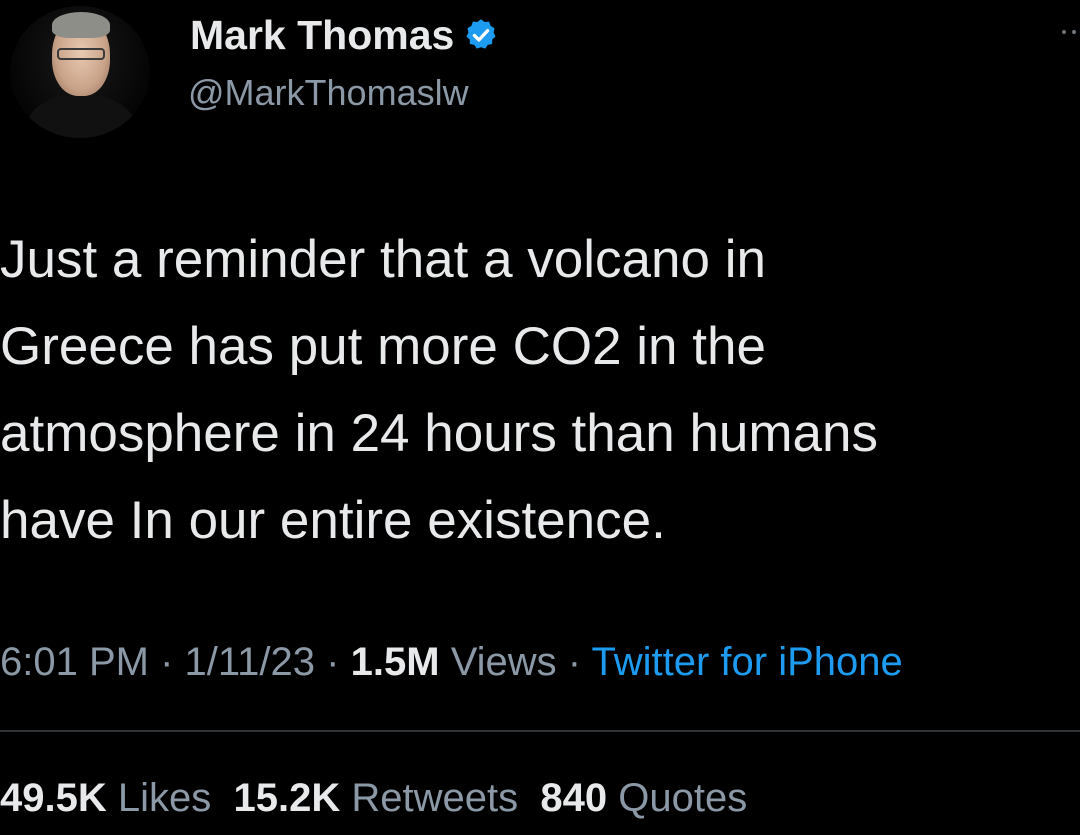 This screenshot has height=835, width=1080. Describe the element at coordinates (80, 72) in the screenshot. I see `avatar` at that location.